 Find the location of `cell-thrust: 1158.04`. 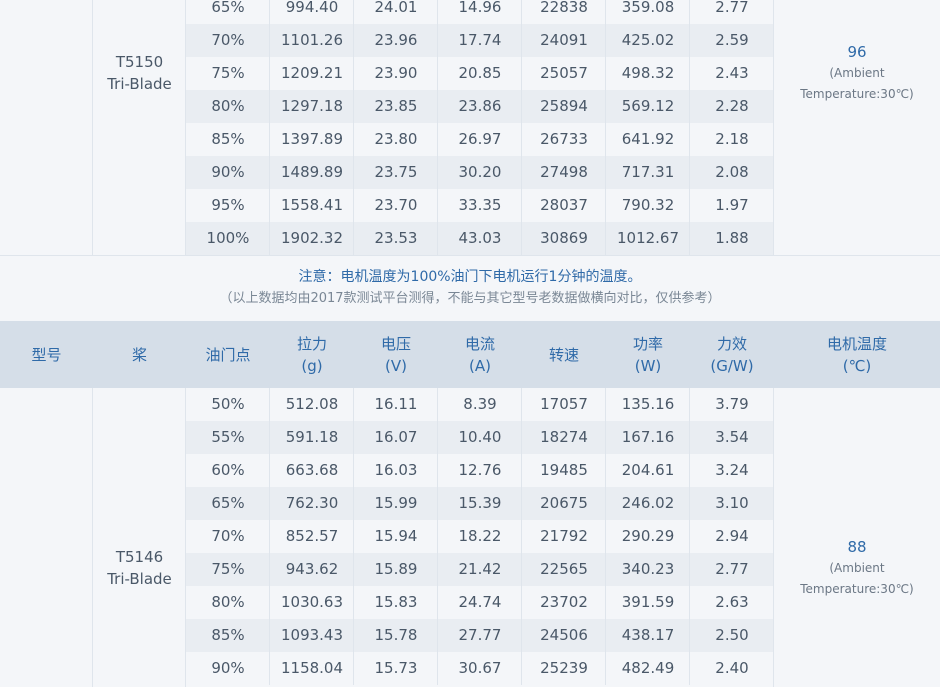

cell-thrust: 1158.04 is located at coordinates (312, 668).